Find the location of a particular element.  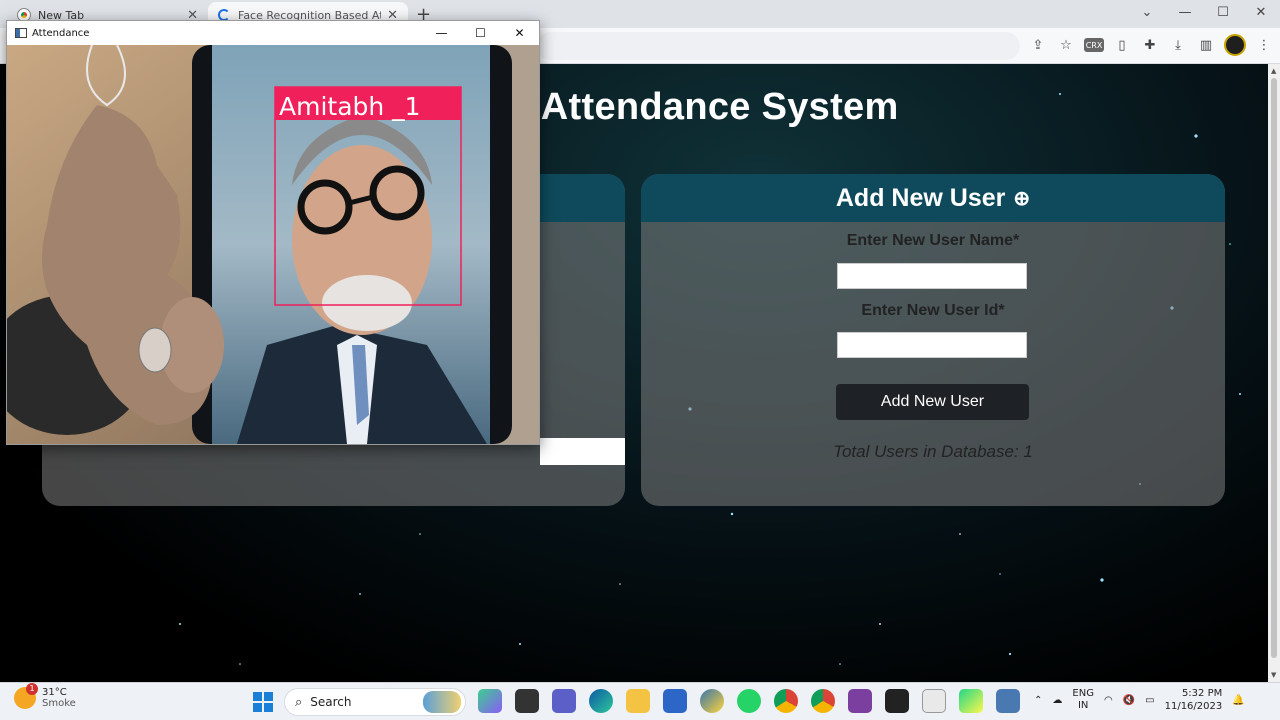

chrome-icon is located at coordinates (786, 701).